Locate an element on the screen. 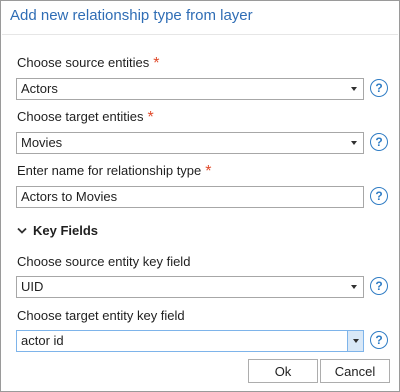  relationship-name-input: Actors to Movies is located at coordinates (190, 197).